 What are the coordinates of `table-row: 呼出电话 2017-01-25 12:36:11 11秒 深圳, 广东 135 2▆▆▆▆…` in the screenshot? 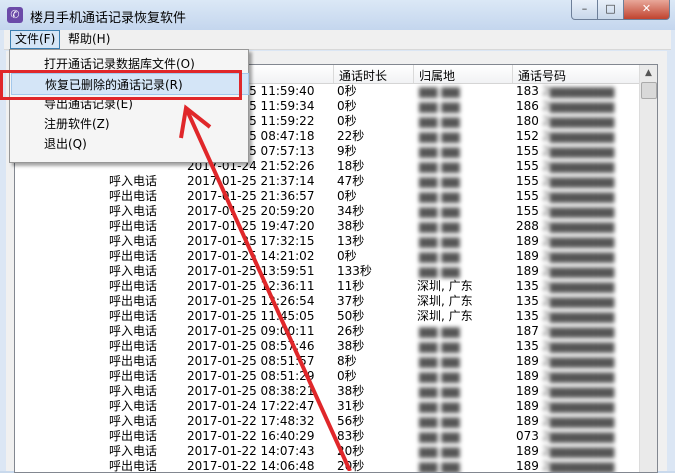 It's located at (327, 286).